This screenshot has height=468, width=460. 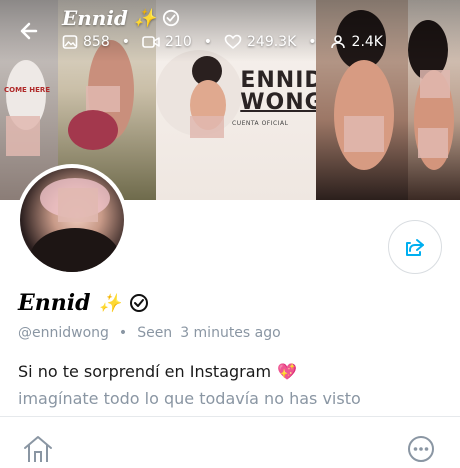 I want to click on bio-line-1: Si no te sorprendí en Instagram 💖, so click(x=157, y=371).